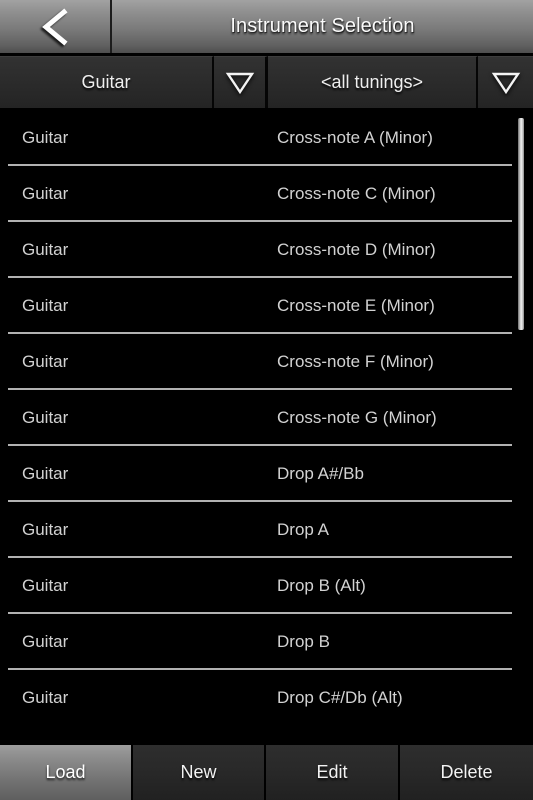 The height and width of the screenshot is (800, 533). I want to click on page-title: Instrument Selection, so click(322, 26).